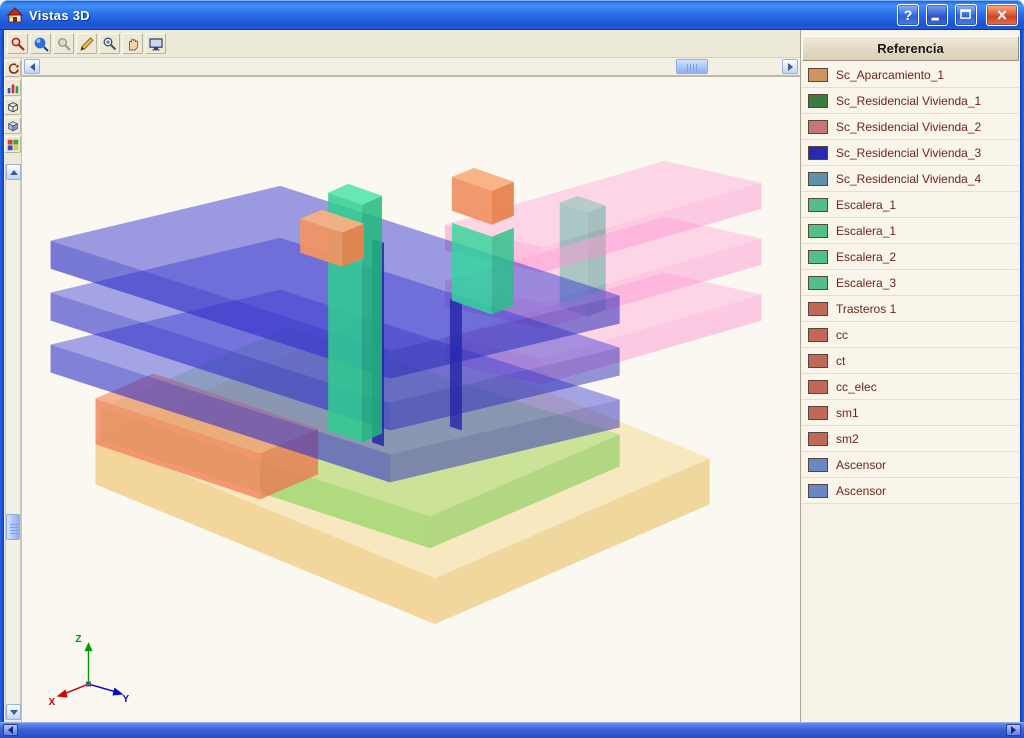  I want to click on legend-item-label: sm2, so click(847, 438).